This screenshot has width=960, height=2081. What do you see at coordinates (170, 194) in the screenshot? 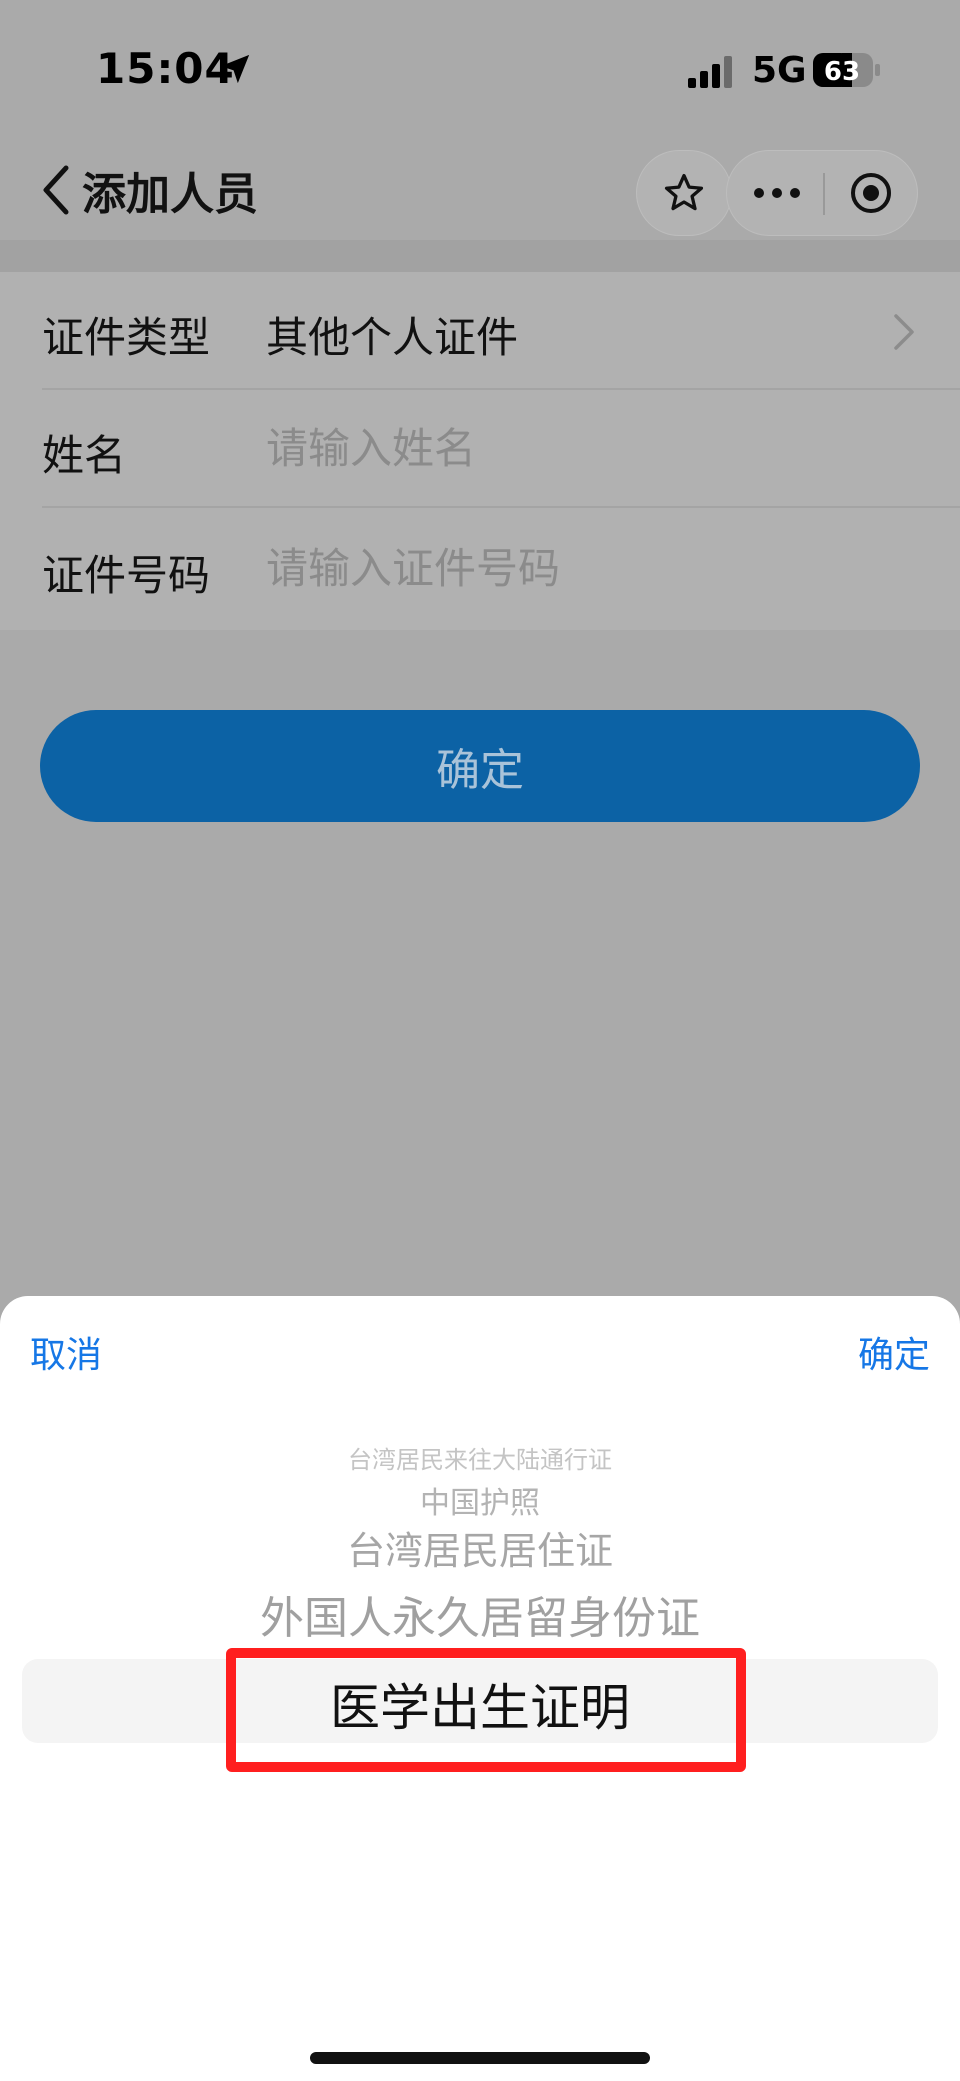
I see `page-title: 添加人员` at bounding box center [170, 194].